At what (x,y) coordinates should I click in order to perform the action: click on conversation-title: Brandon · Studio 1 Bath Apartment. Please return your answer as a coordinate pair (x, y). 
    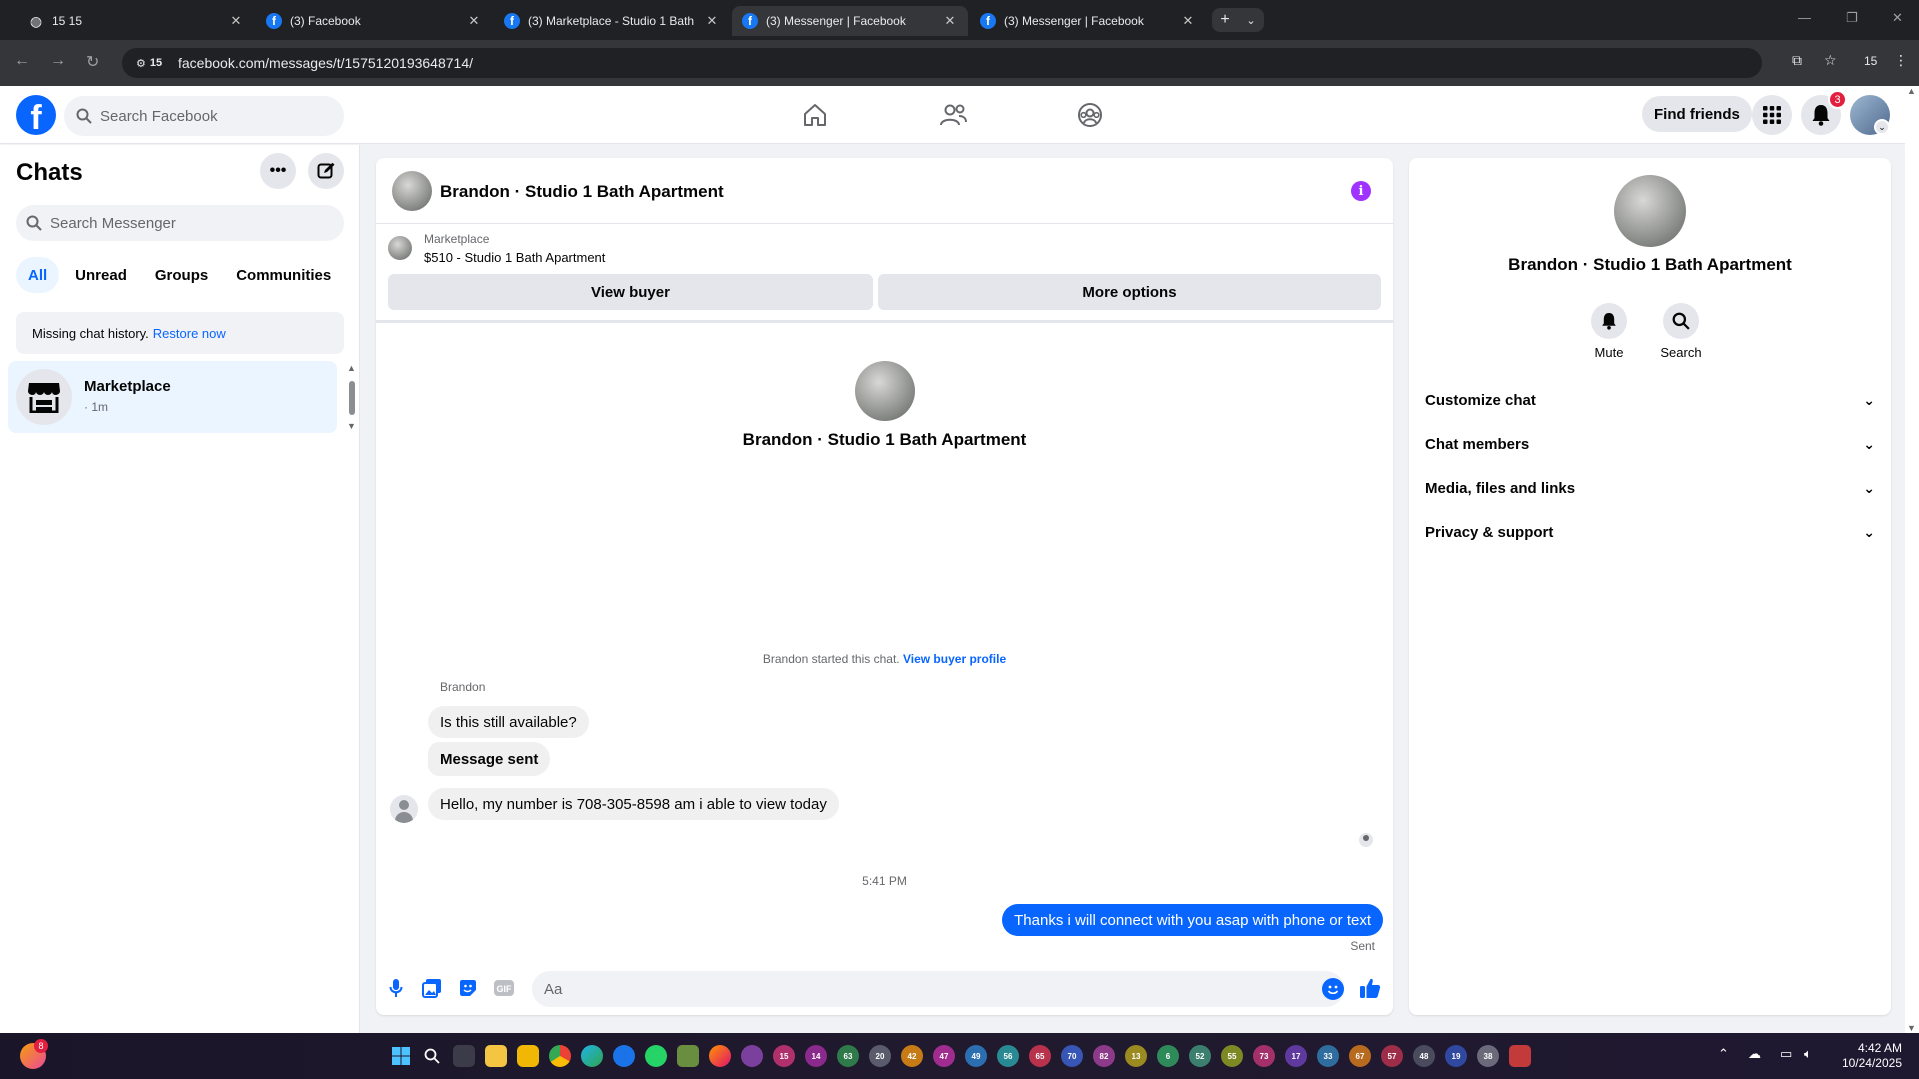
    Looking at the image, I should click on (582, 192).